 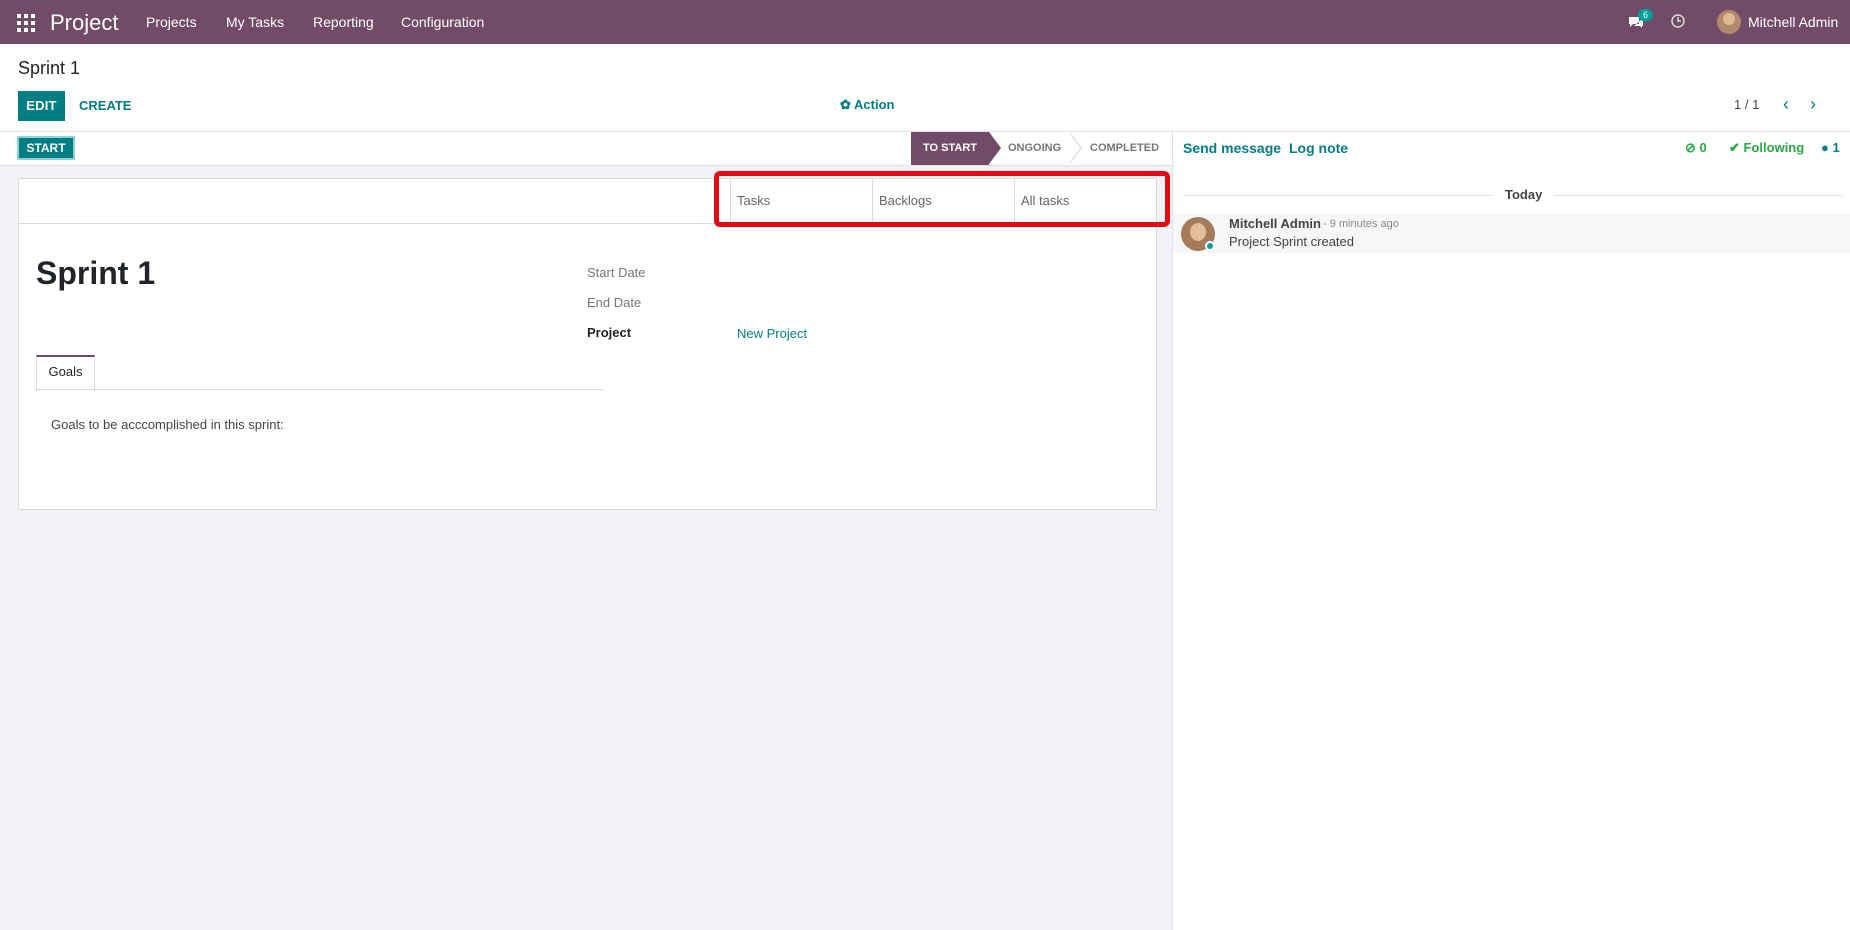 I want to click on annotation-highlight-box, so click(x=942, y=199).